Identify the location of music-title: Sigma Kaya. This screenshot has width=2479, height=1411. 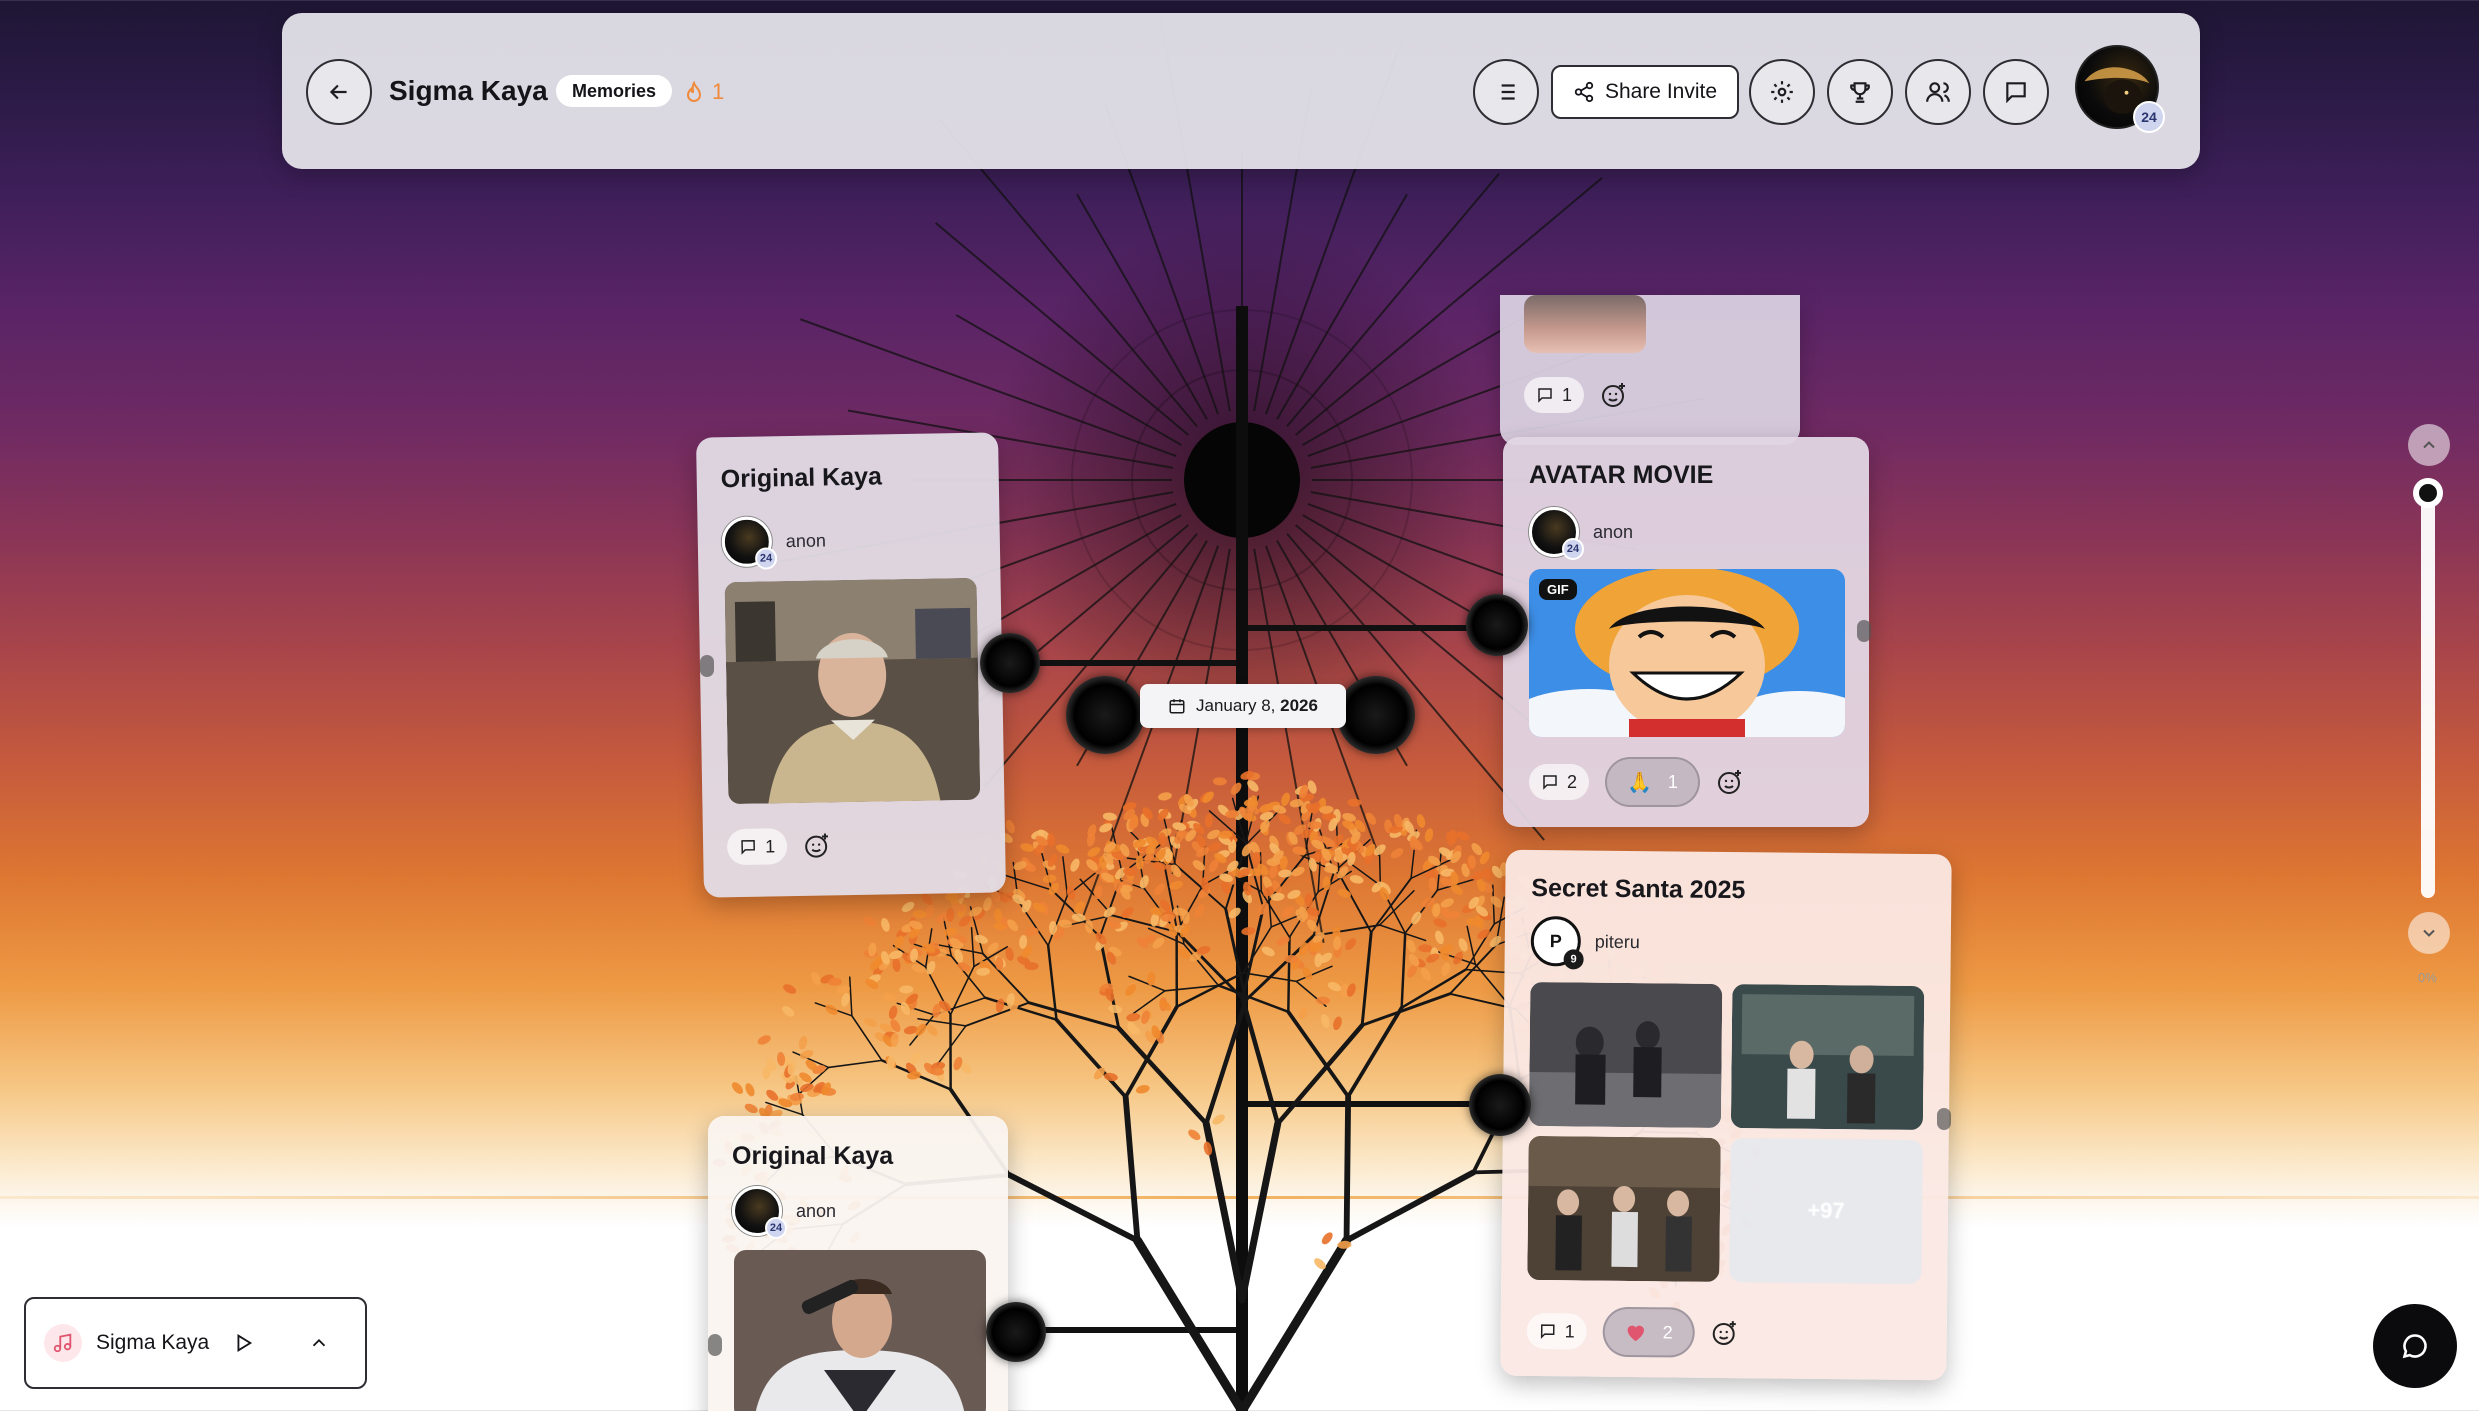
(153, 1342).